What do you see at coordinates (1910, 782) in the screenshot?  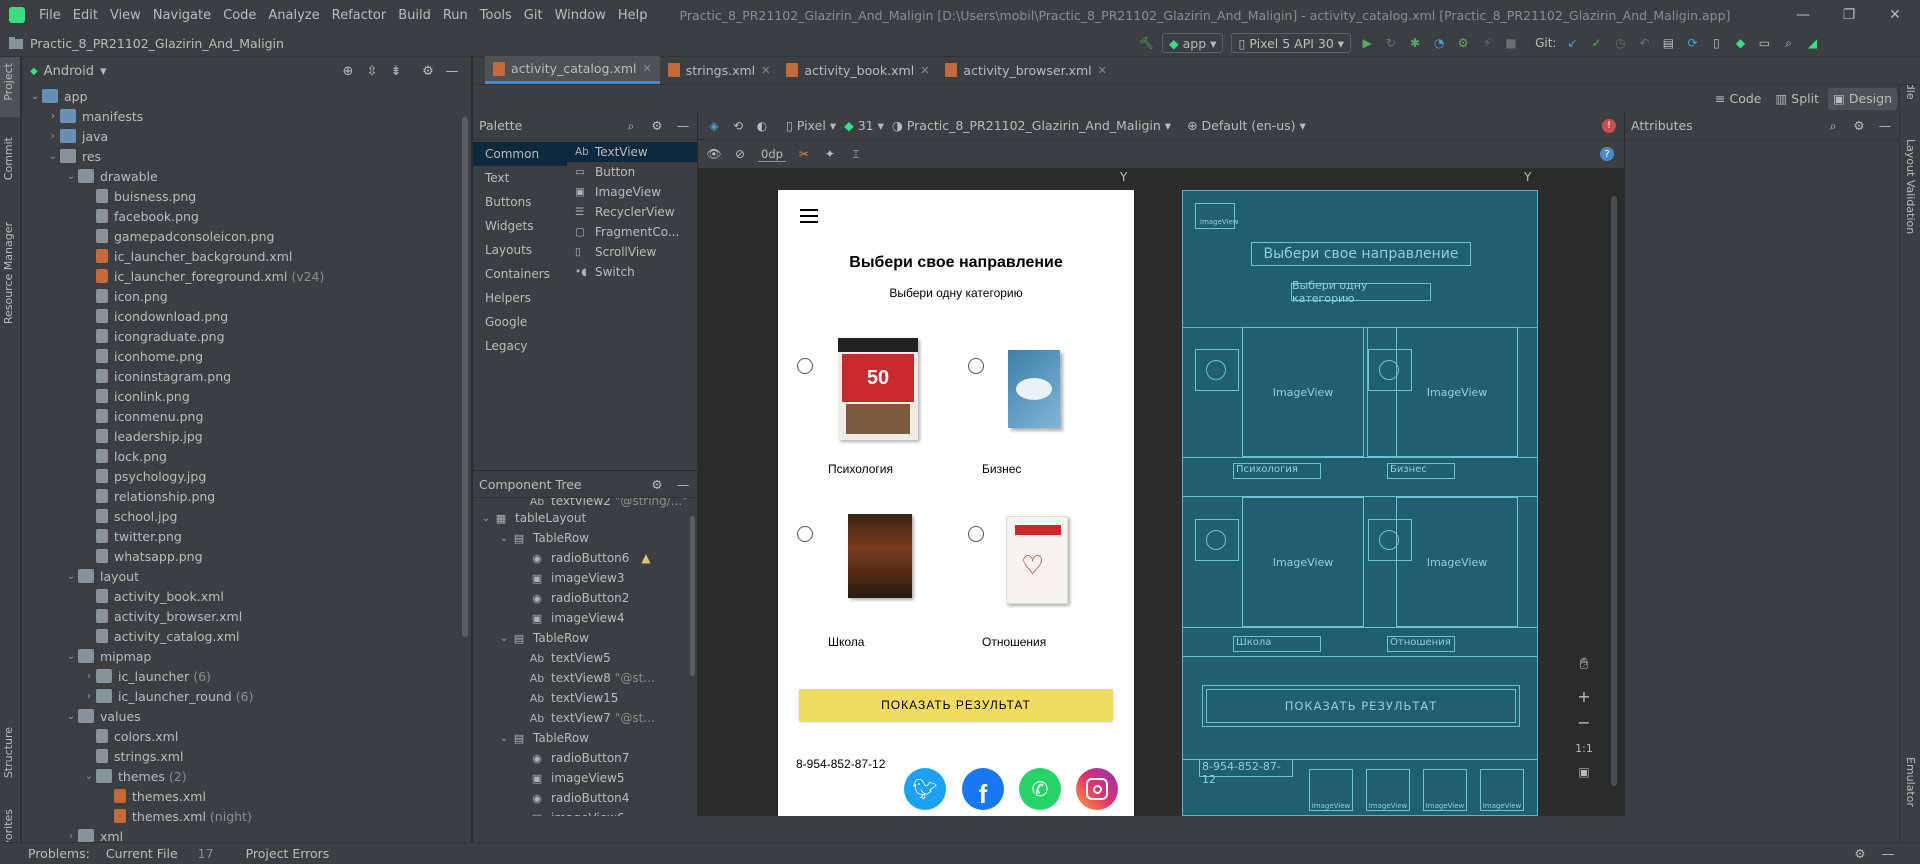 I see `emulator-tool-tab: Emulator` at bounding box center [1910, 782].